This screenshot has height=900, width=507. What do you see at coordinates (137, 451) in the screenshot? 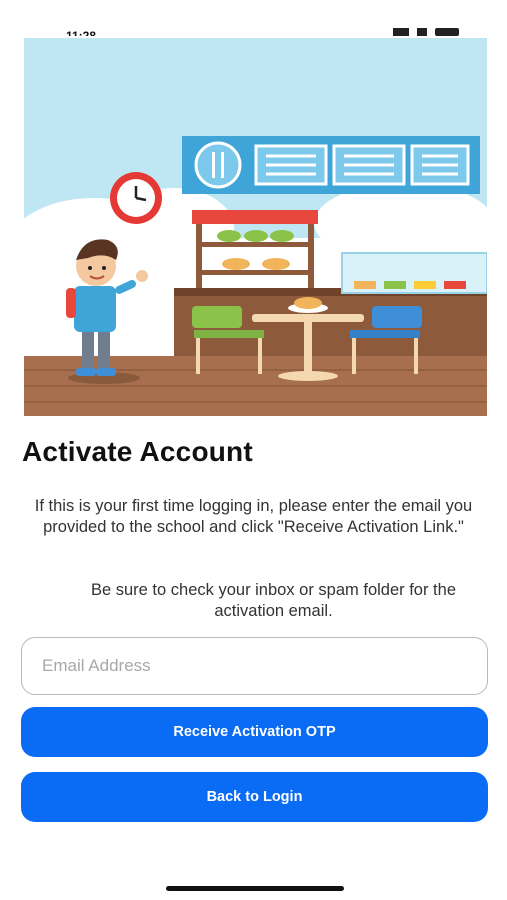
I see `page-title: Activate Account` at bounding box center [137, 451].